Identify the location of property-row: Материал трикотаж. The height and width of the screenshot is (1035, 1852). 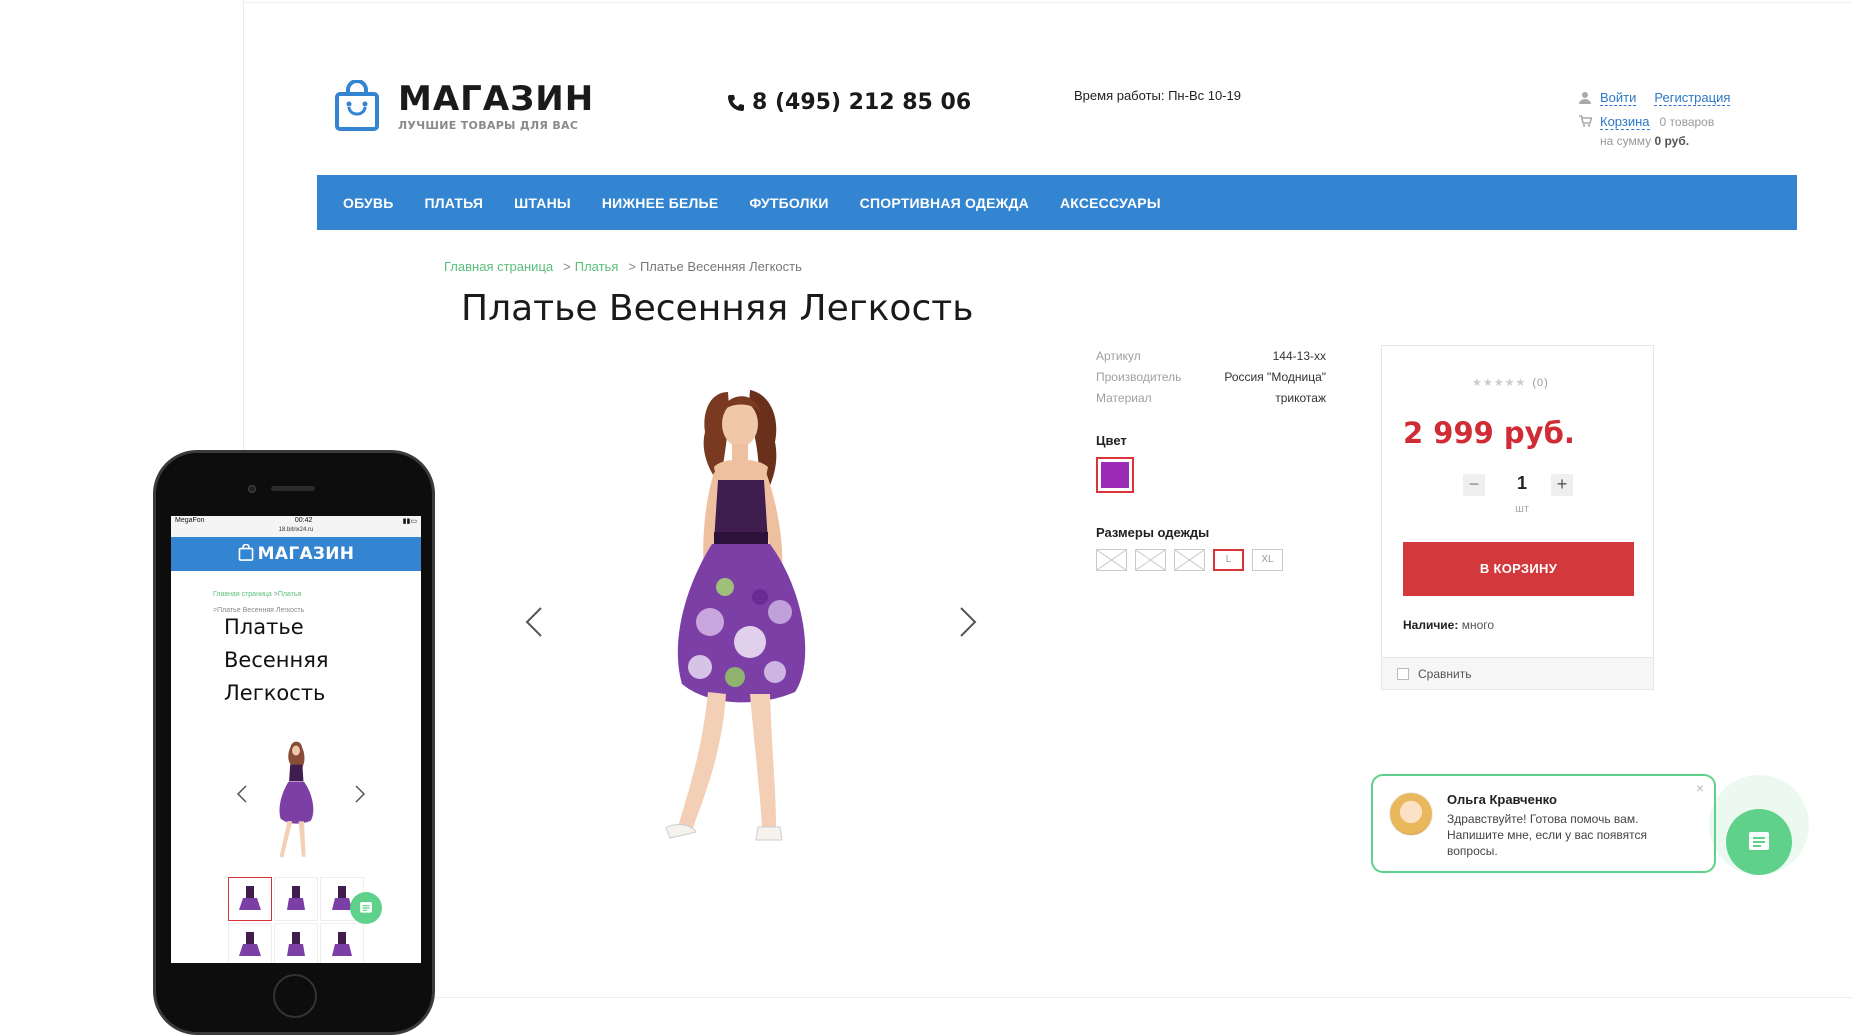
(1211, 397).